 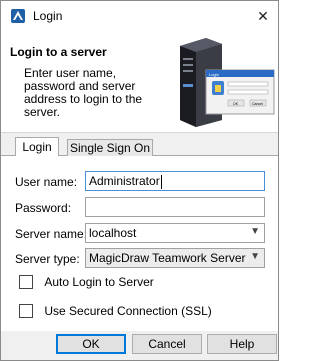 I want to click on illustration-dialog-title: Login, so click(x=214, y=74).